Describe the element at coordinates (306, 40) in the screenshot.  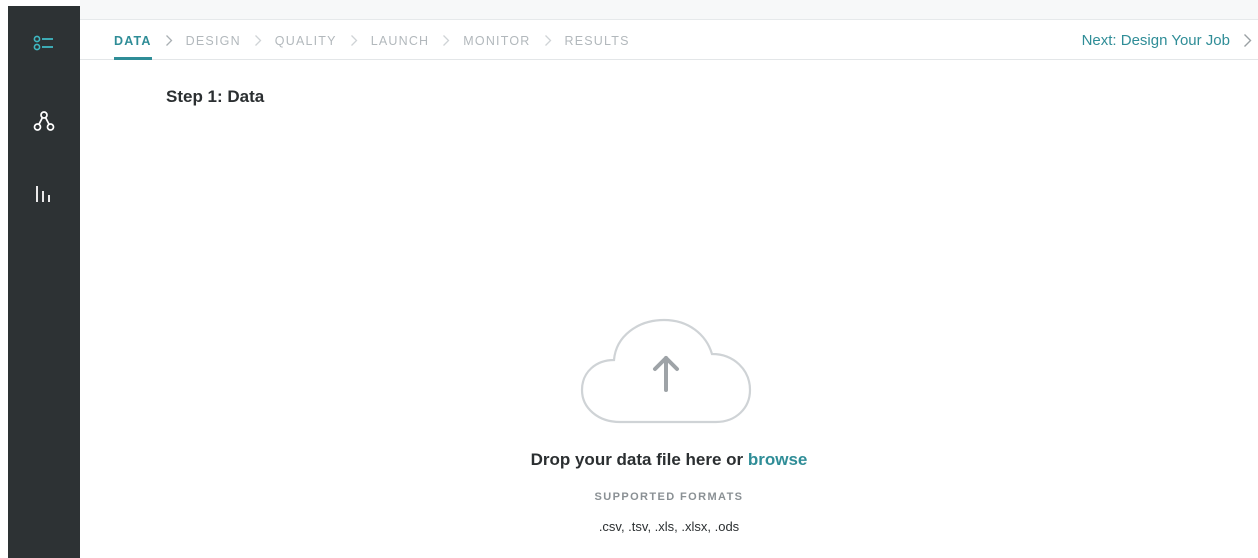
I see `step-quality: QUALITY` at that location.